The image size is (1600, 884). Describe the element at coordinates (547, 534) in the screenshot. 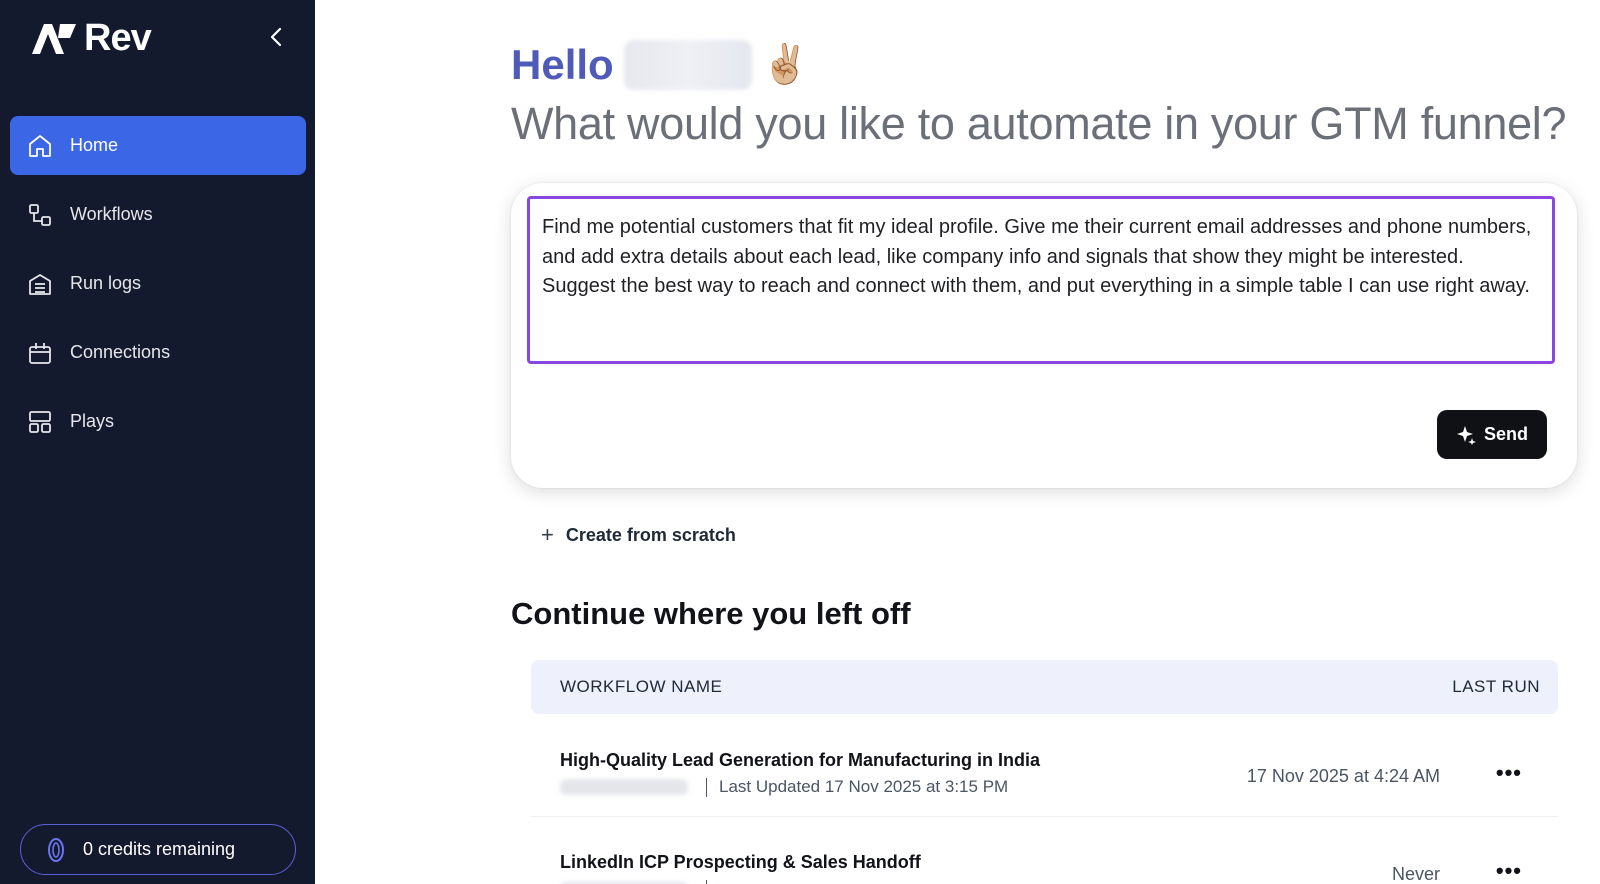

I see `plus-icon: +` at that location.